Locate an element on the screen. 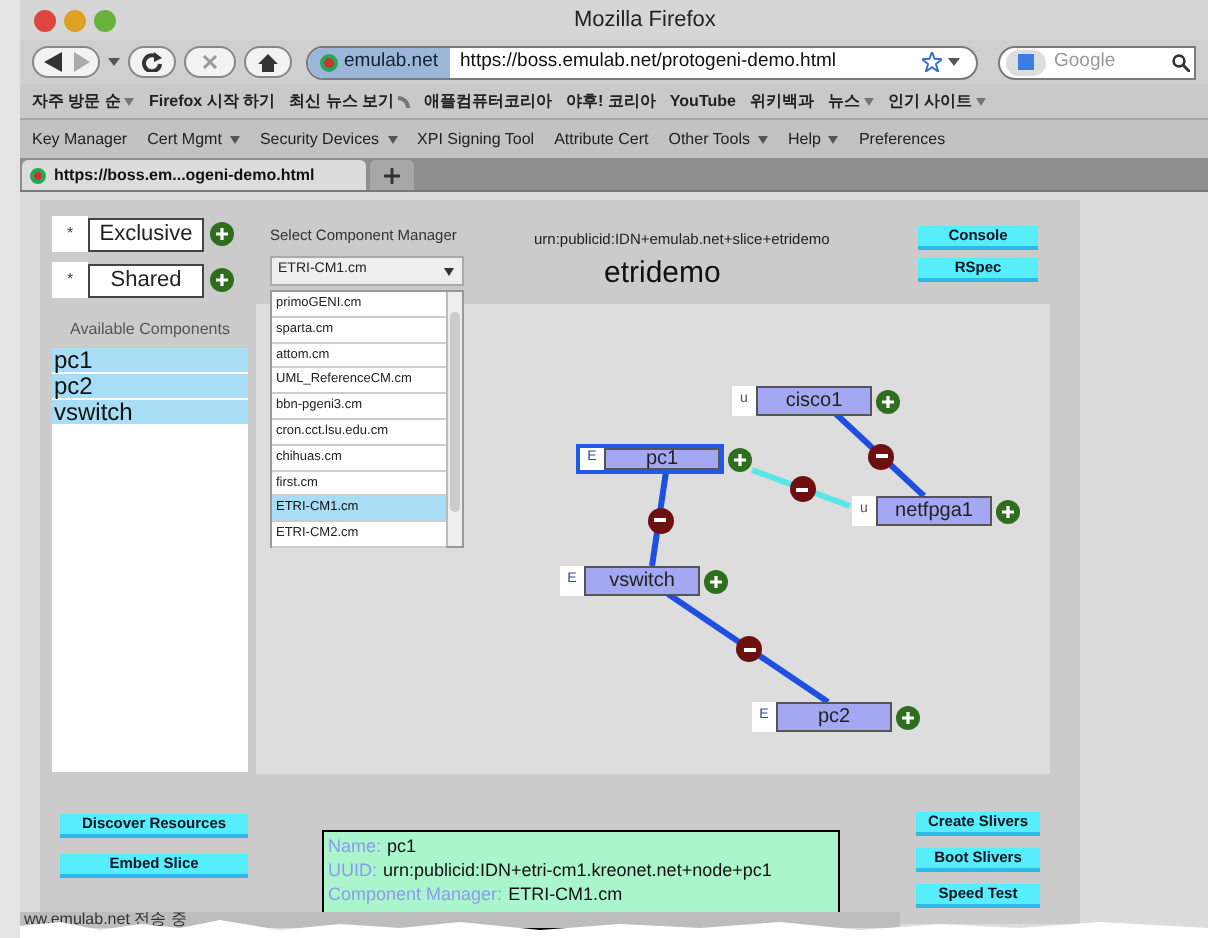 Image resolution: width=1208 pixels, height=938 pixels. component-item: vswitch is located at coordinates (150, 413).